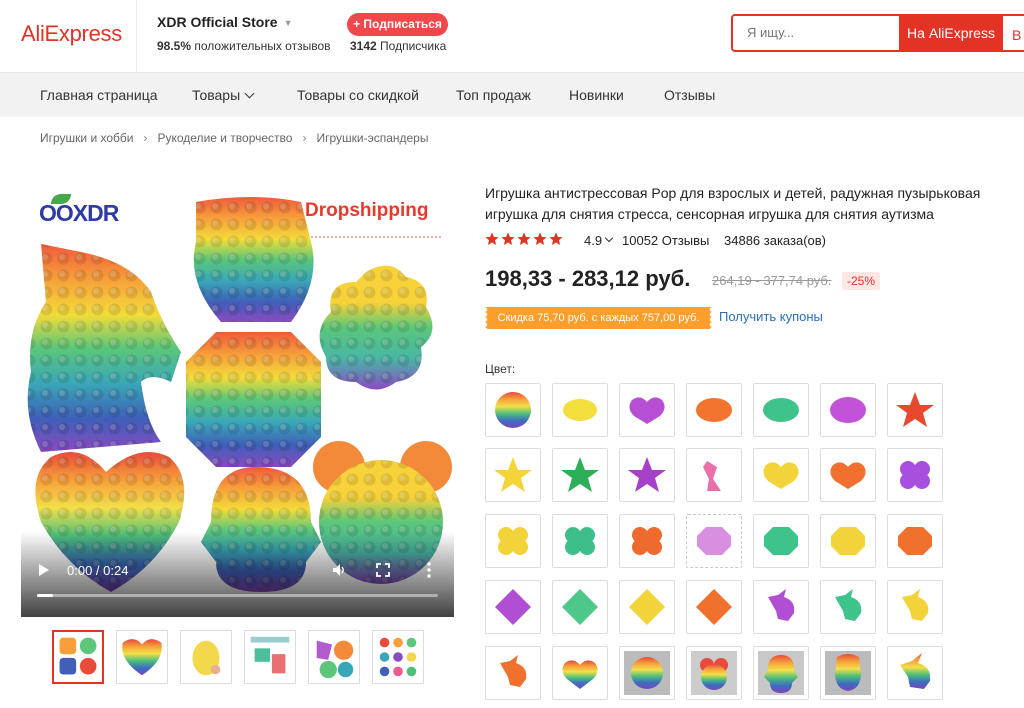 The image size is (1024, 708). What do you see at coordinates (596, 95) in the screenshot?
I see `nav-new: Новинки` at bounding box center [596, 95].